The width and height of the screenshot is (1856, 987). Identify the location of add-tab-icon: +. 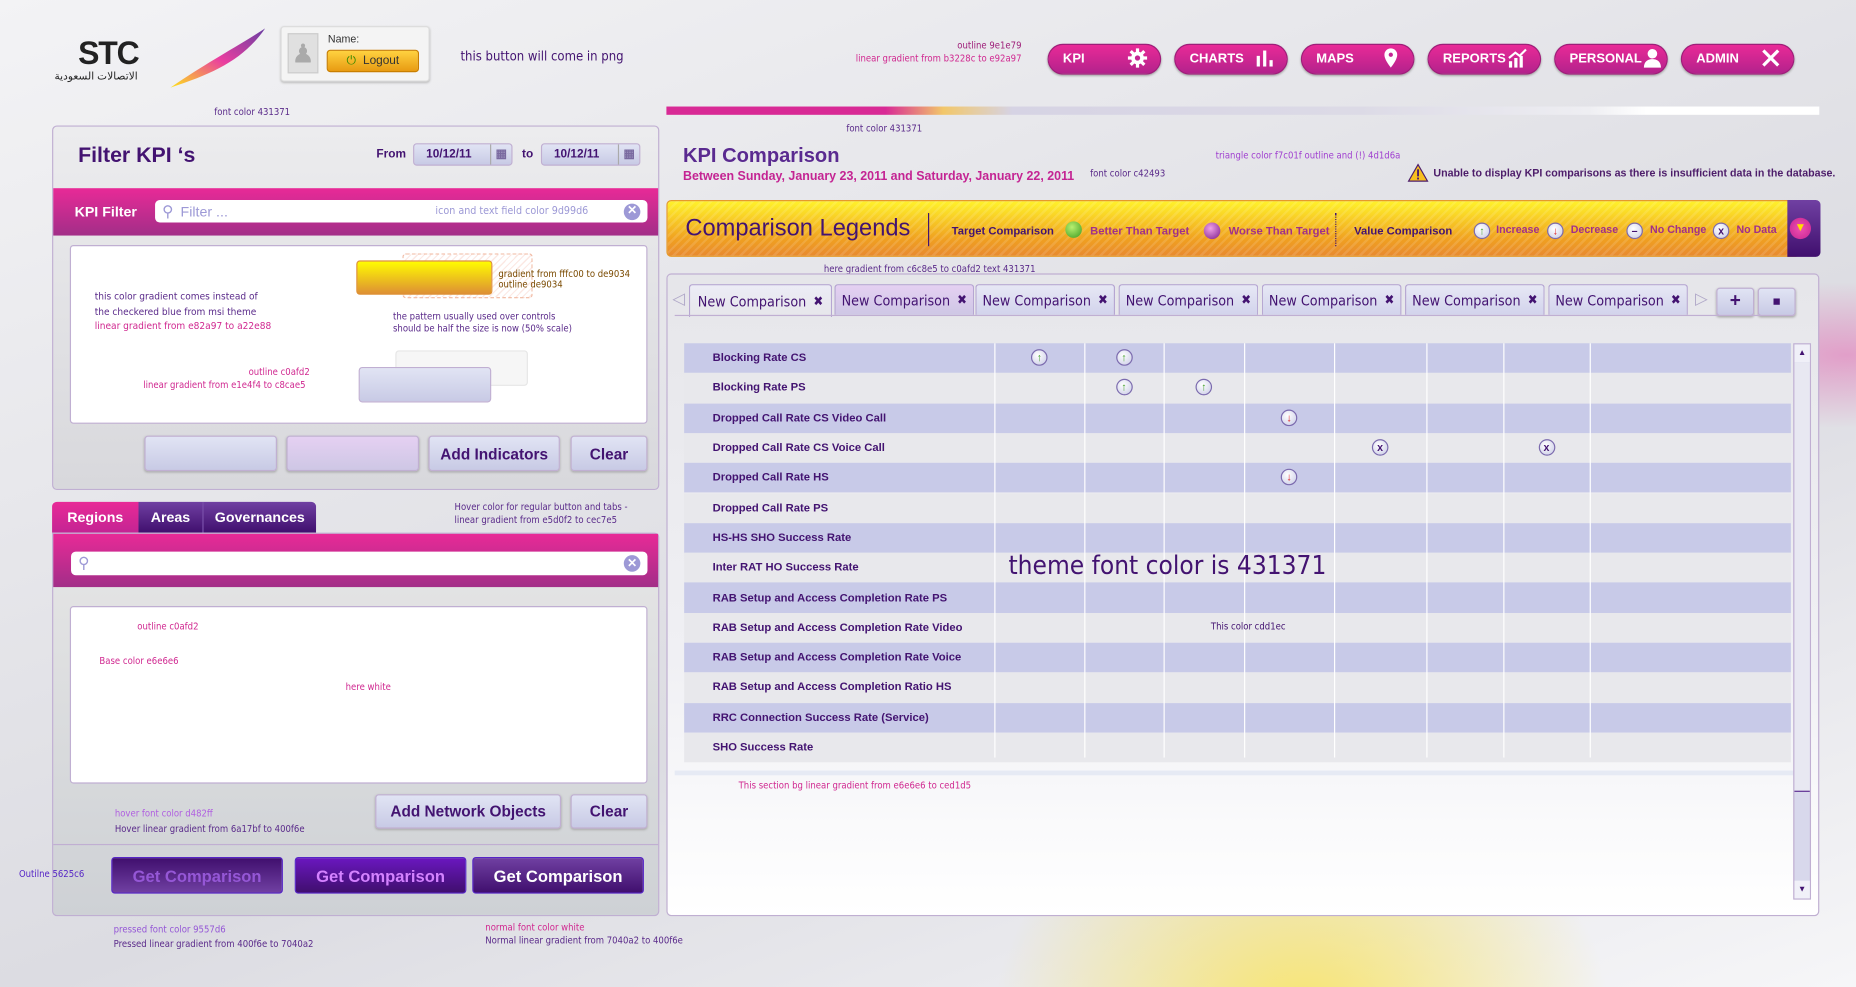
(1735, 302).